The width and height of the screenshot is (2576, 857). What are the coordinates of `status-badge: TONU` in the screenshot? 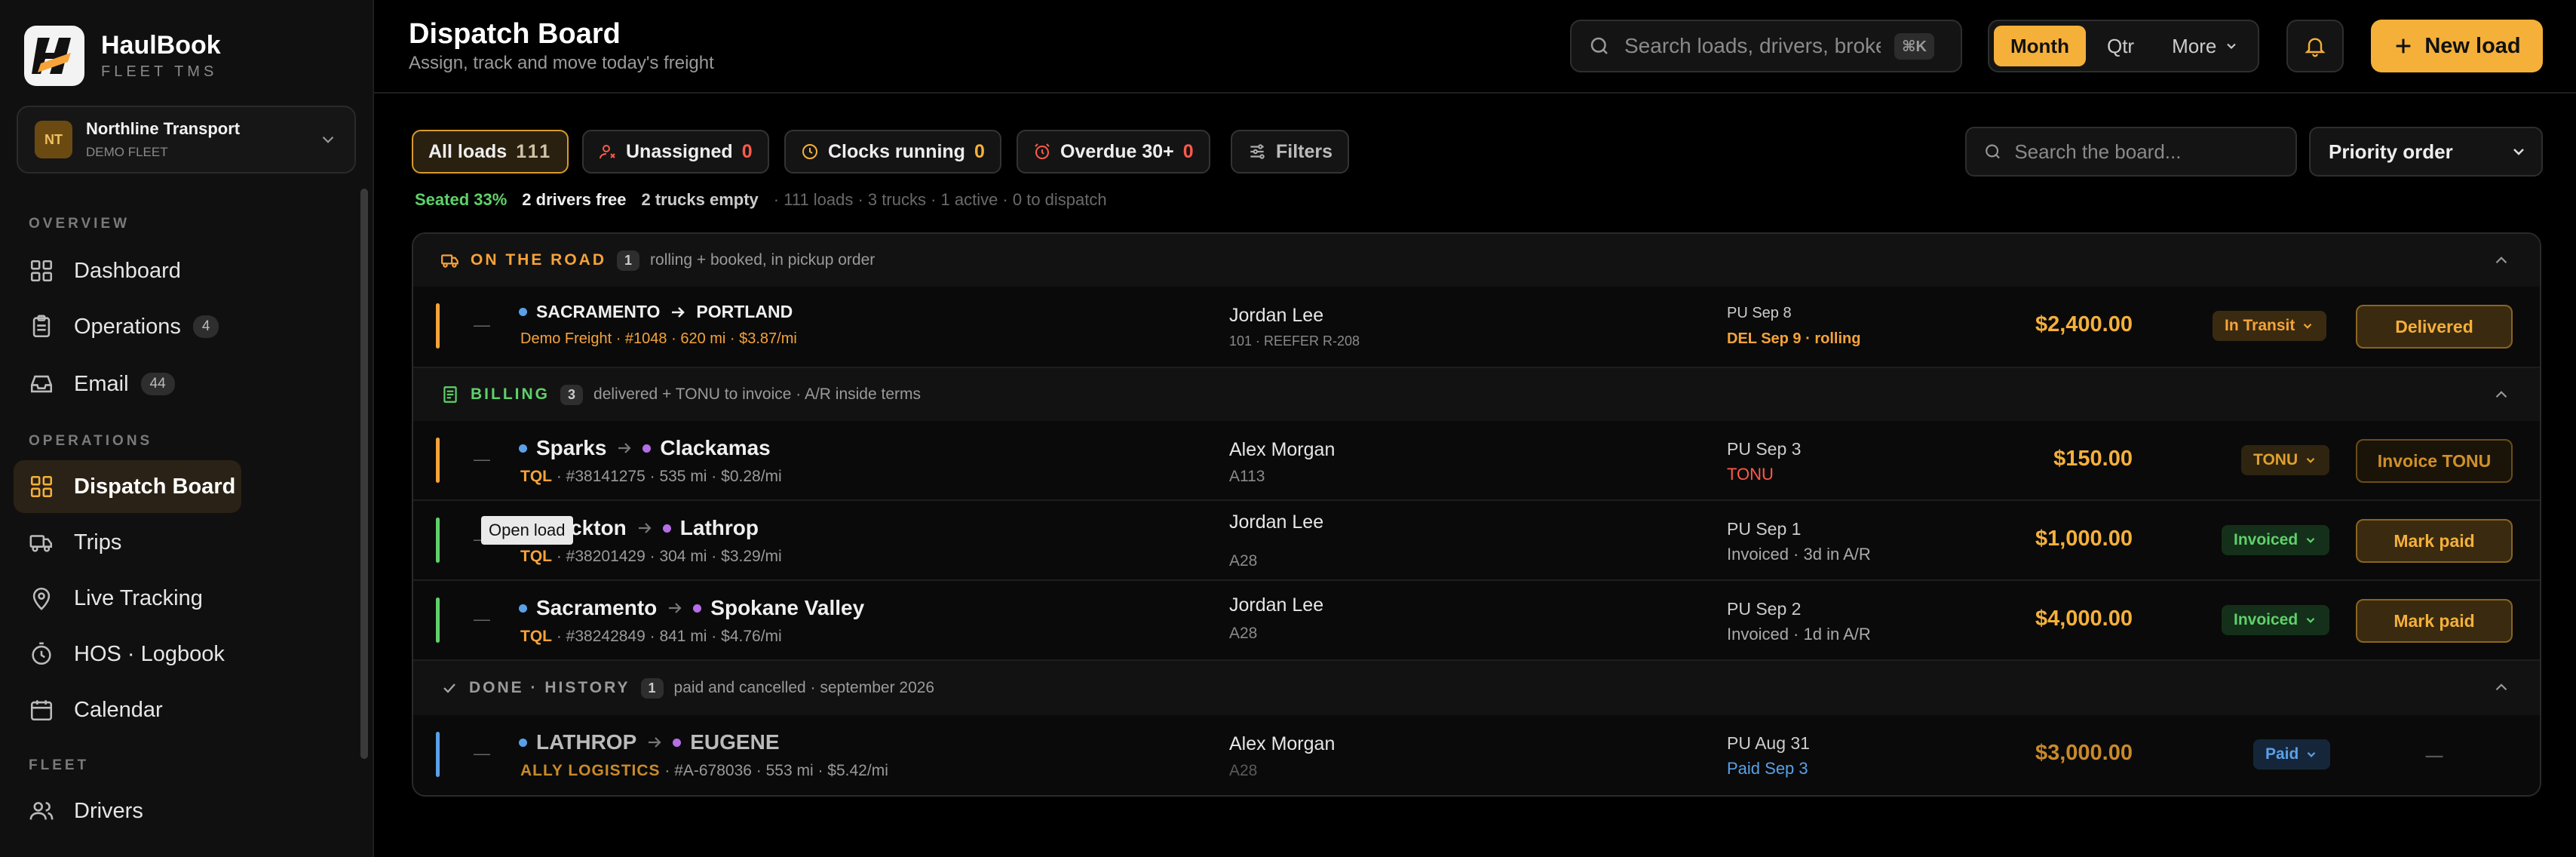 It's located at (2285, 460).